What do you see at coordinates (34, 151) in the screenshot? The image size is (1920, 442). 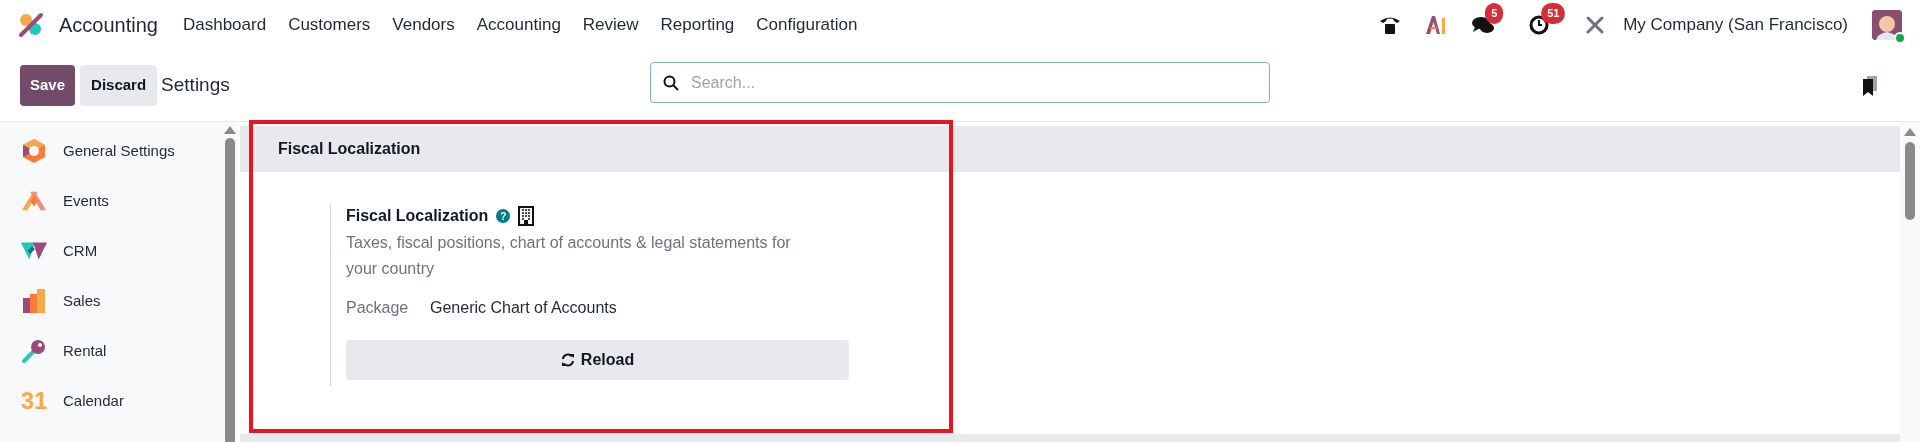 I see `hexagon-app-icon` at bounding box center [34, 151].